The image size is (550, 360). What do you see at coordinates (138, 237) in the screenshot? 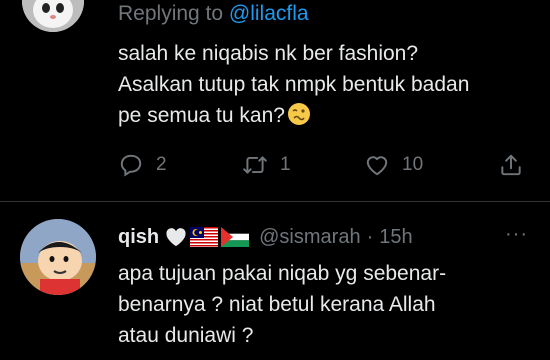
I see `display-name: qish` at bounding box center [138, 237].